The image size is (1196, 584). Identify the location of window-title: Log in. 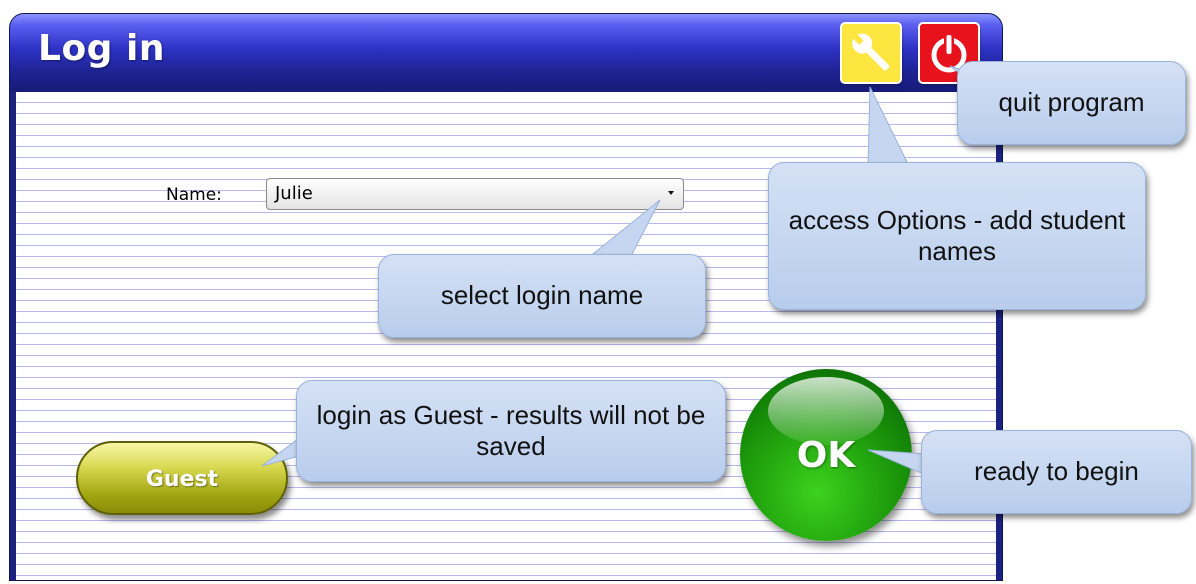
(101, 48).